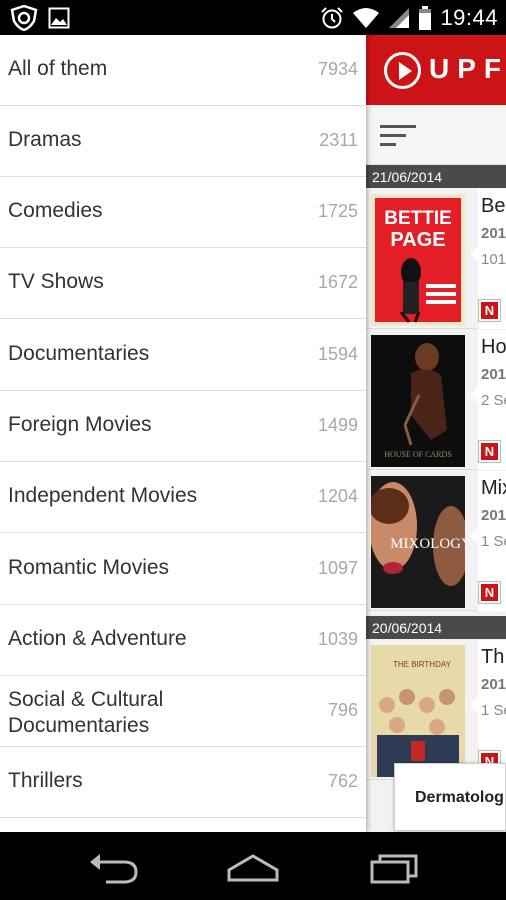  I want to click on category-item-social-cultural-documentaries: Social & Cultural Documentaries 796, so click(183, 711).